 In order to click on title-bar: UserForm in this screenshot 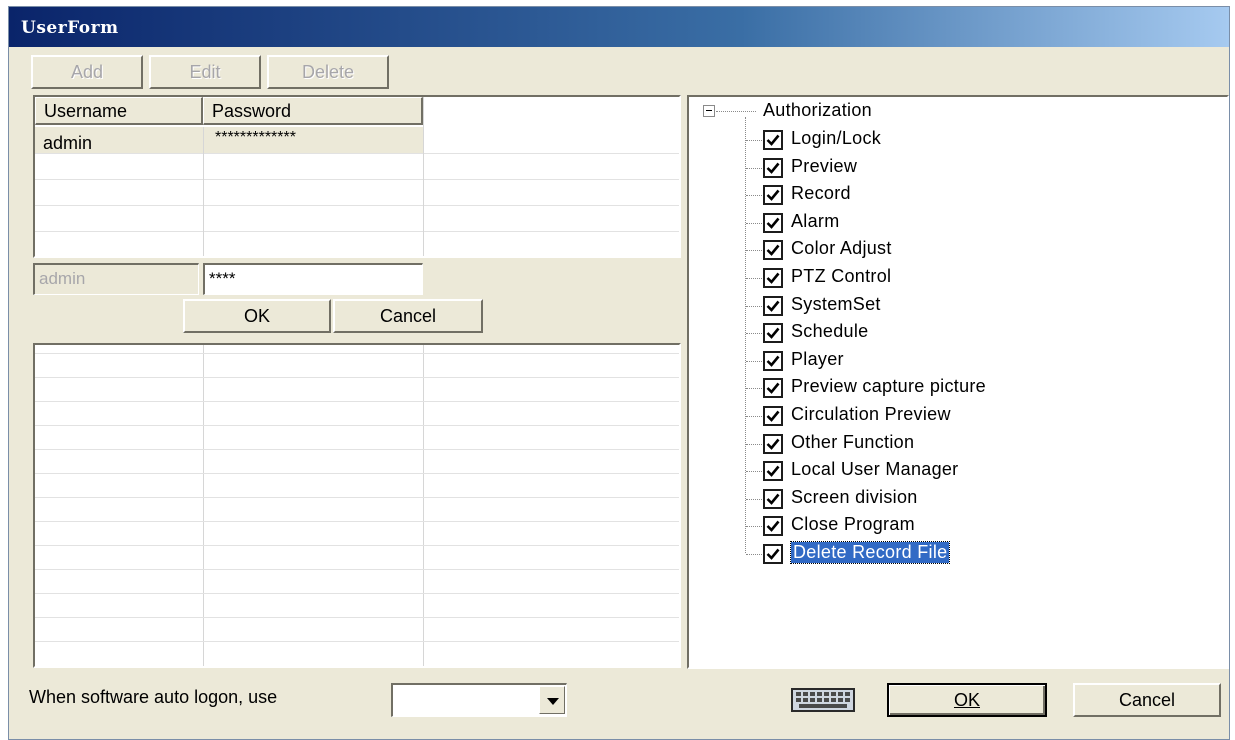, I will do `click(619, 27)`.